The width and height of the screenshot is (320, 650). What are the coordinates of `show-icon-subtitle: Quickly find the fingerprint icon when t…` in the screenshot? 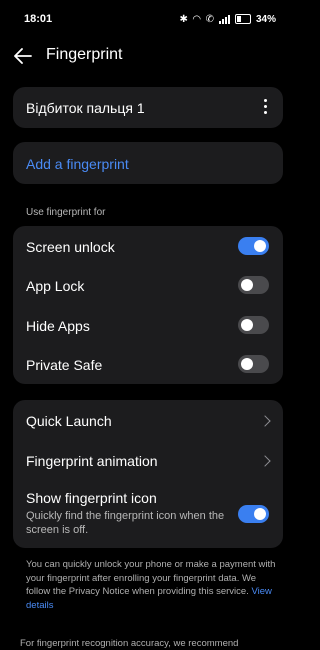 It's located at (125, 523).